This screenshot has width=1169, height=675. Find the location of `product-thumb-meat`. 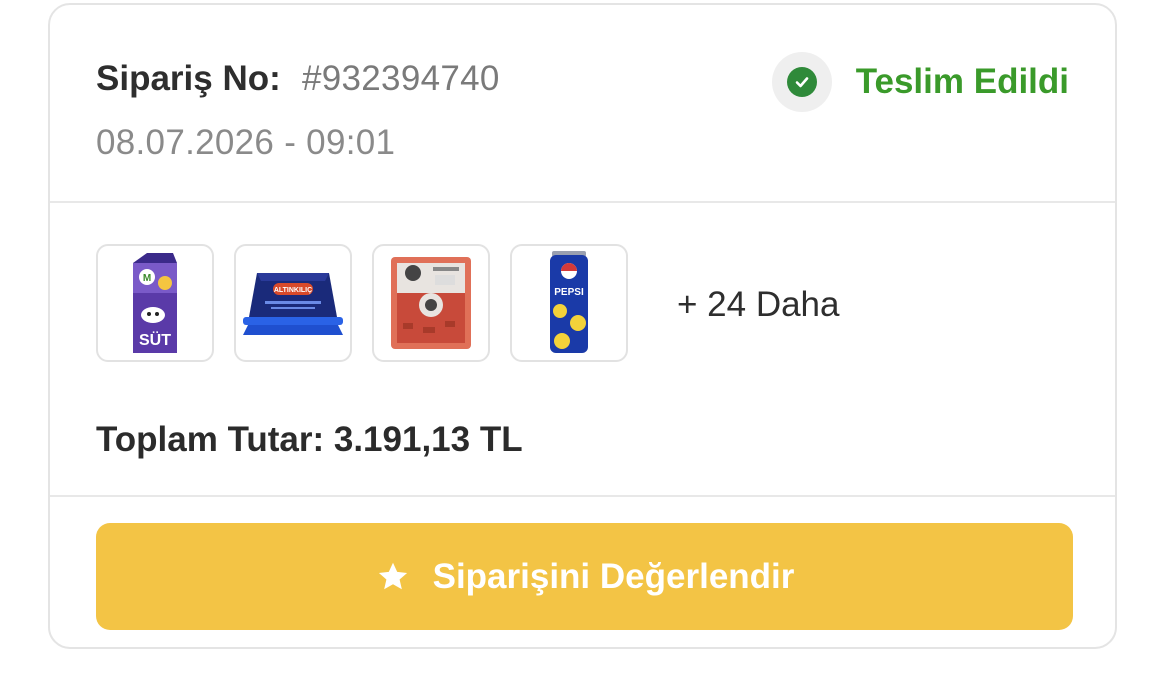

product-thumb-meat is located at coordinates (431, 303).